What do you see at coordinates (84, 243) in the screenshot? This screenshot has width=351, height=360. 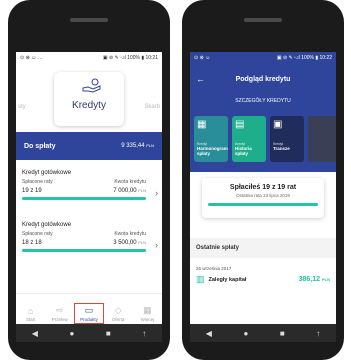 I see `loan-values: 18 z 18 3 500,00 PLN` at bounding box center [84, 243].